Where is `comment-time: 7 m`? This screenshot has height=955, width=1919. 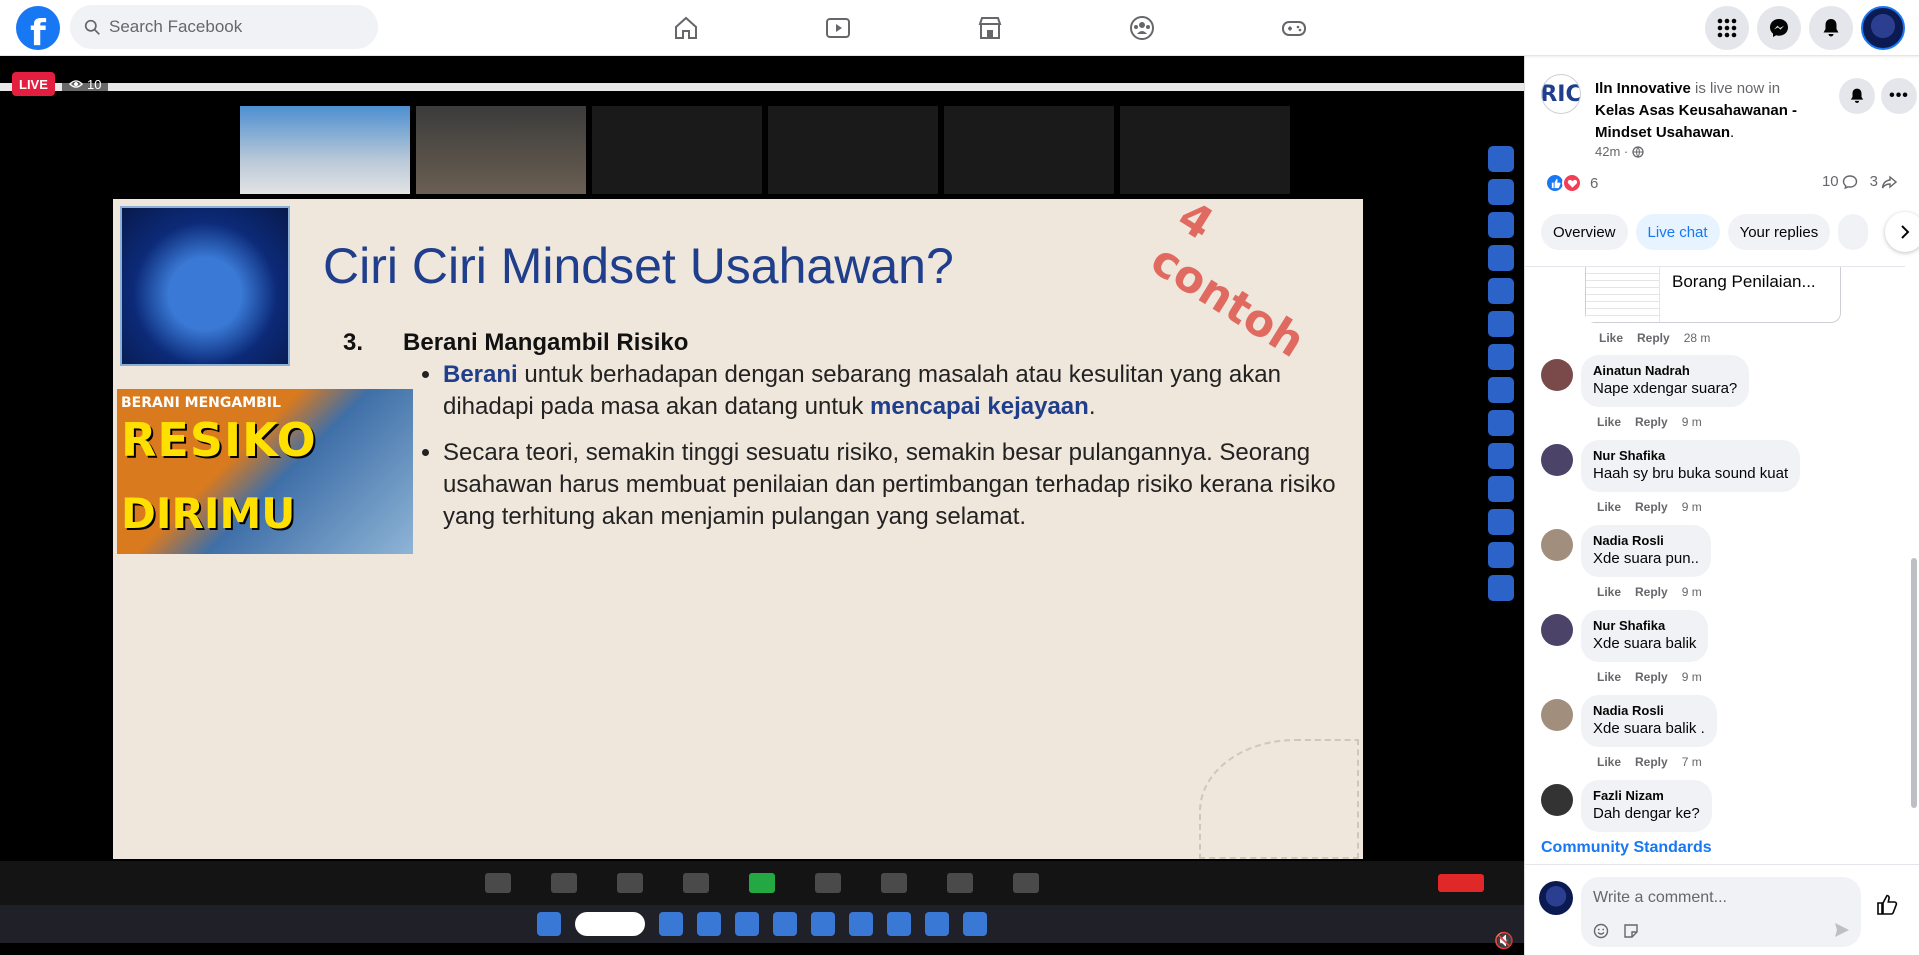 comment-time: 7 m is located at coordinates (1692, 762).